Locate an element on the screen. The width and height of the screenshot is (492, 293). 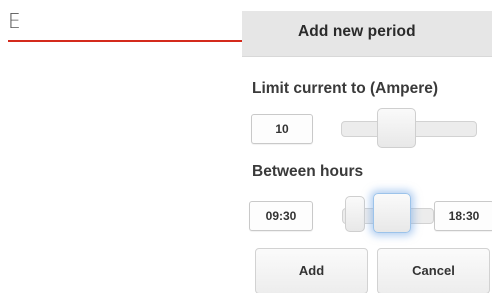
limit-current-label: Limit current to (Ampere) is located at coordinates (345, 88).